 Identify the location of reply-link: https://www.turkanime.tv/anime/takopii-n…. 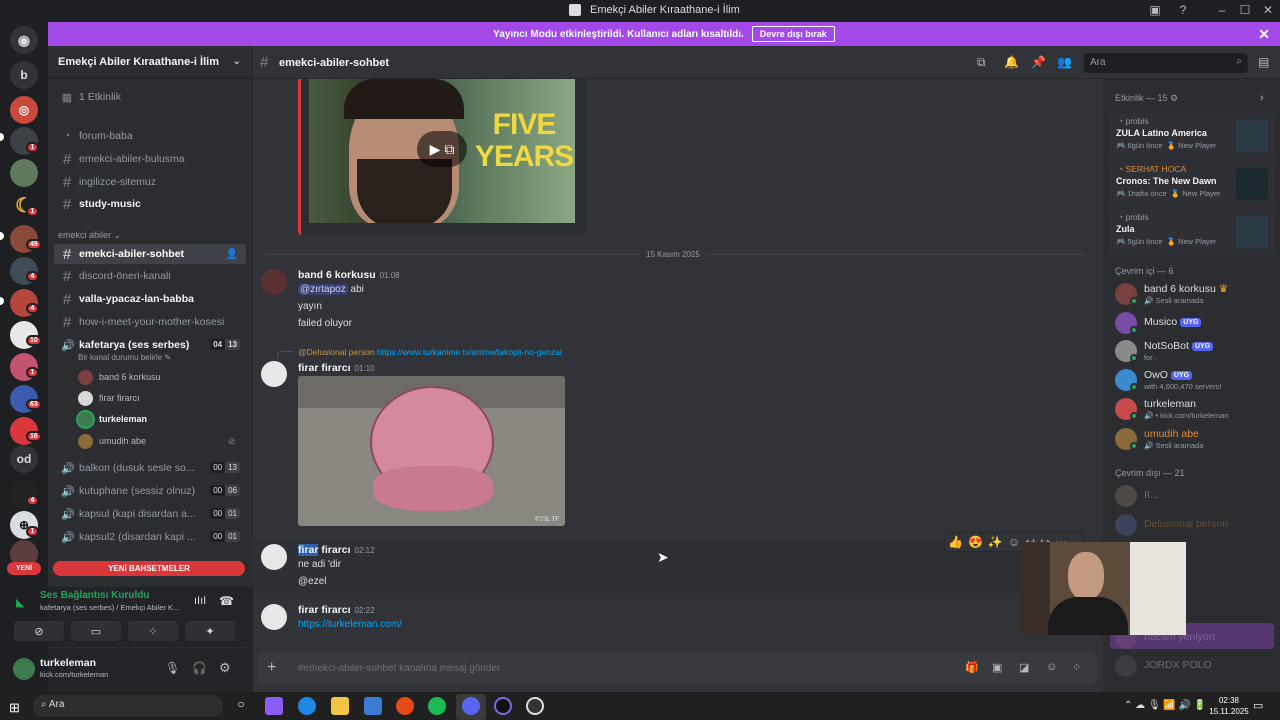
(469, 352).